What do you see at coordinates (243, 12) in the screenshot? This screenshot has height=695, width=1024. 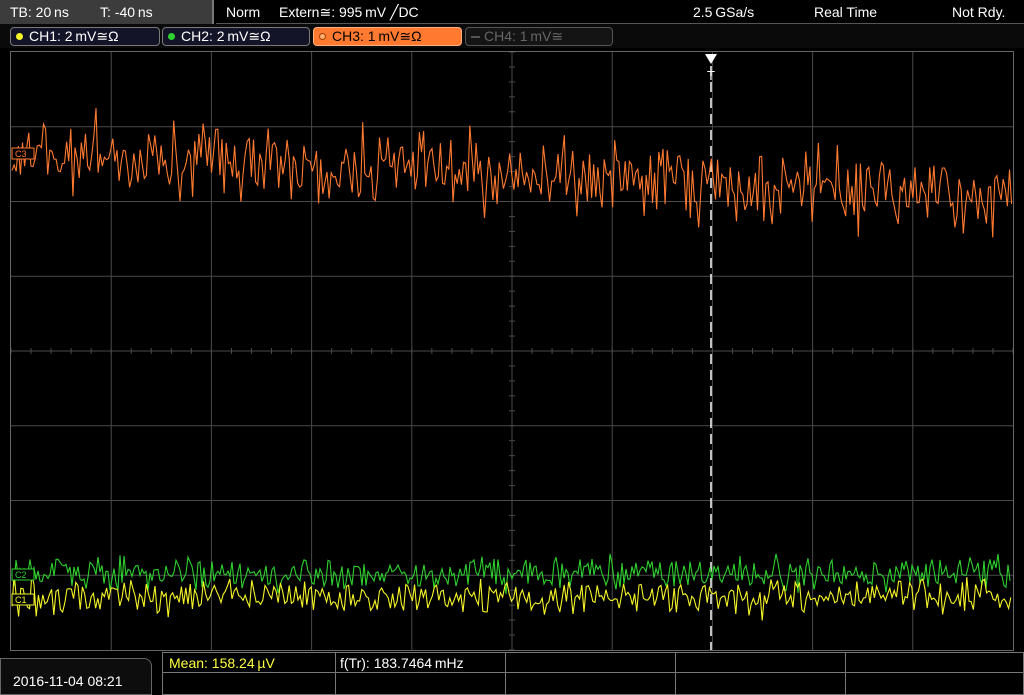 I see `trigger-mode: Norm` at bounding box center [243, 12].